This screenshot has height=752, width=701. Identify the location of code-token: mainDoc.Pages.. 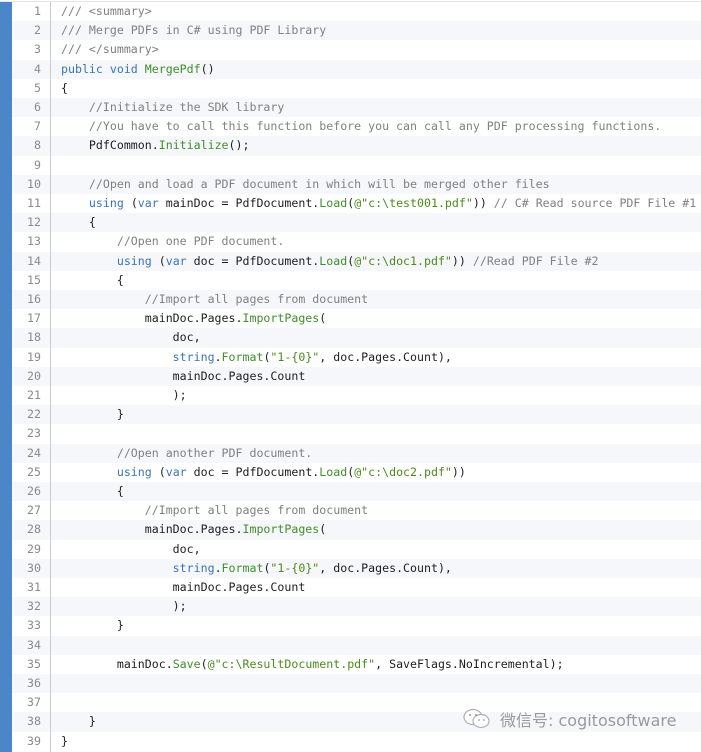
(152, 318).